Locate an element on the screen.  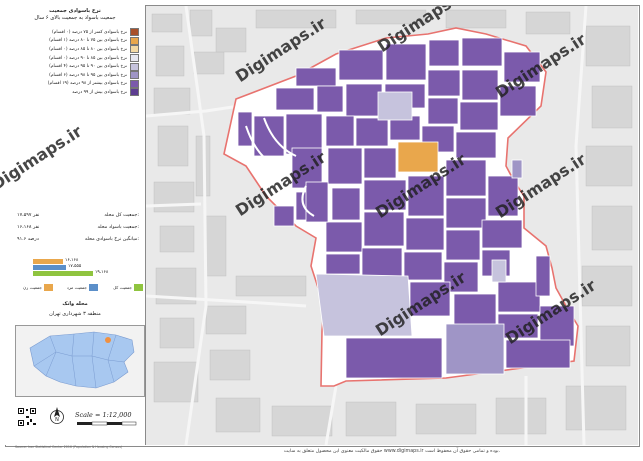
legend-label: نرخ باسوادی بین ۹۵ تا ۹۸ درصد (۶ اقسام) is located at coordinates (88, 75).